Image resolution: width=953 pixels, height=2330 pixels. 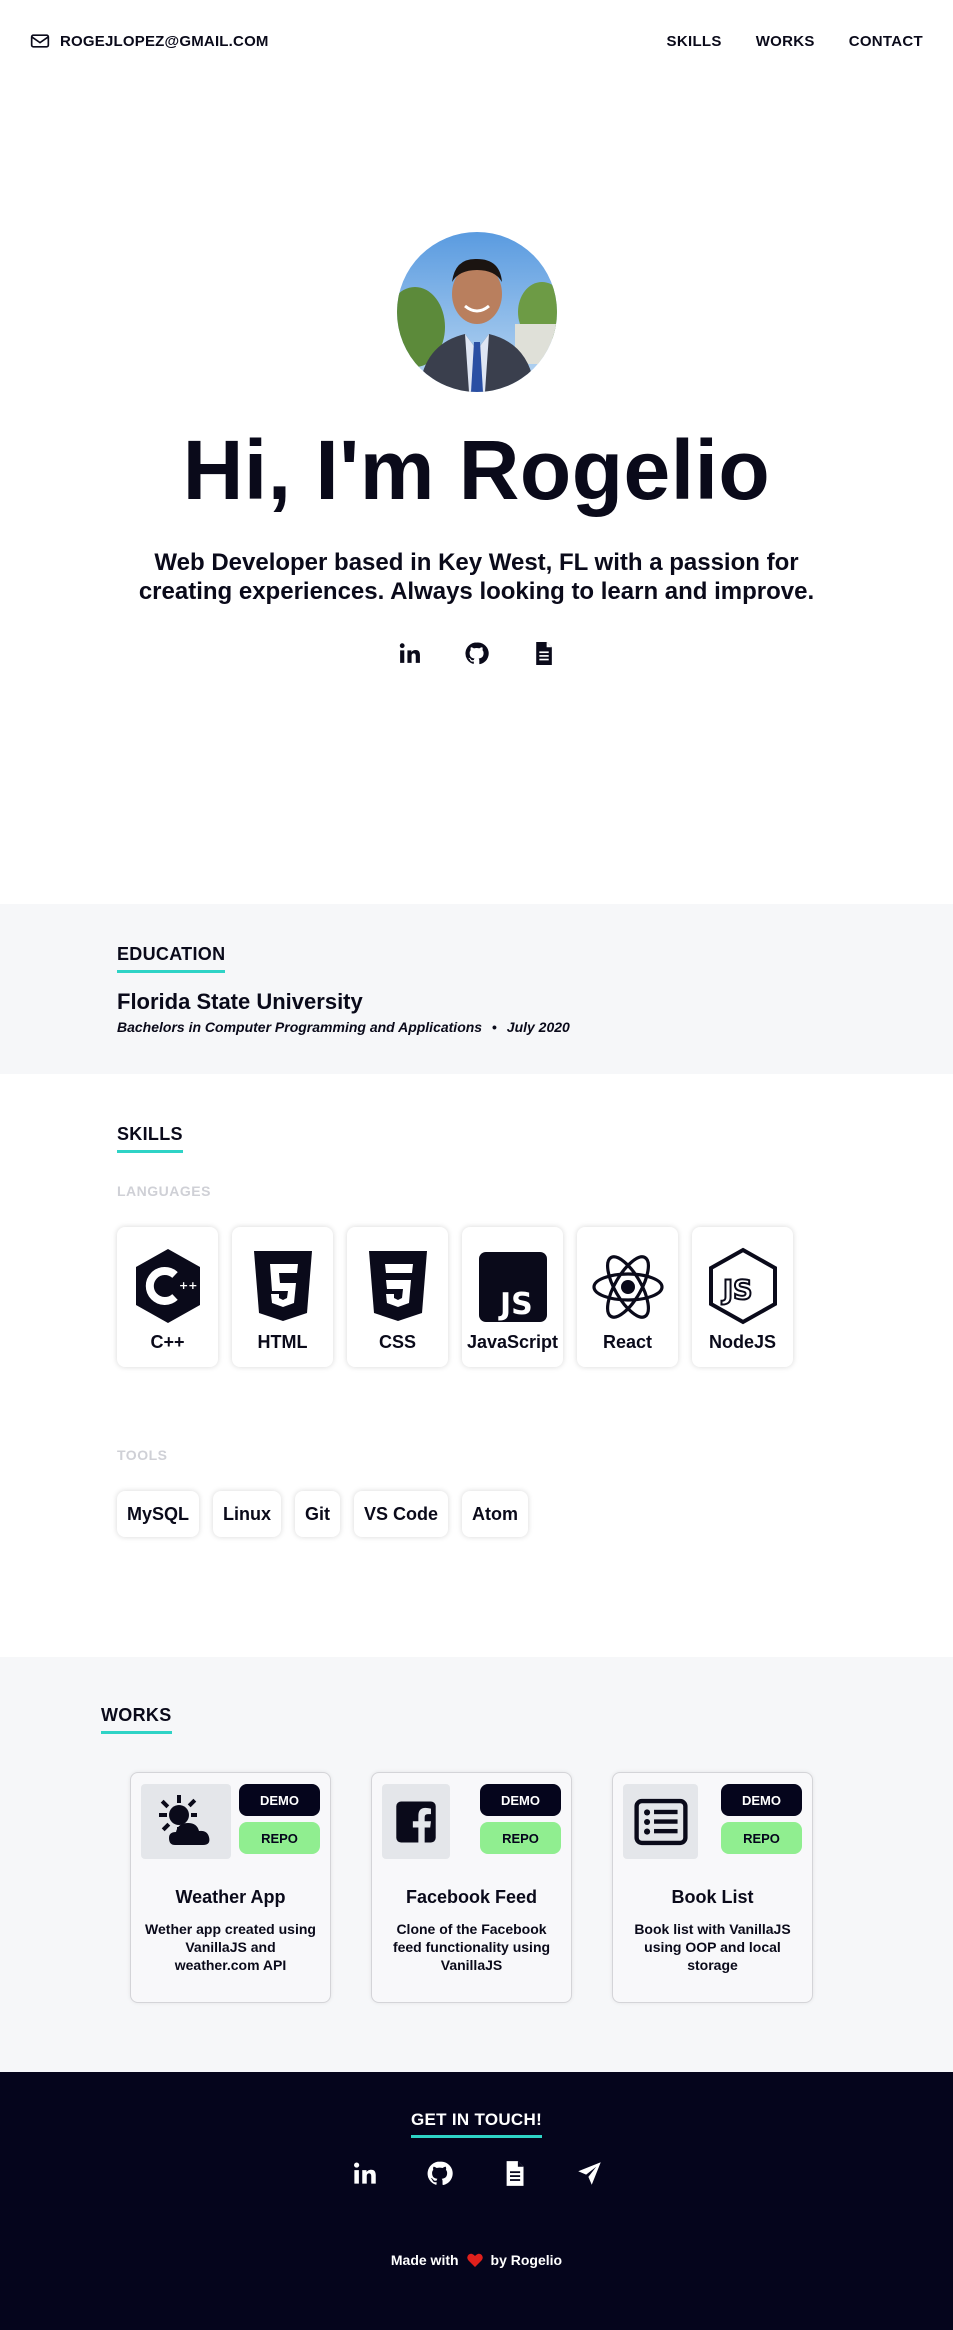 What do you see at coordinates (476, 312) in the screenshot?
I see `avatar` at bounding box center [476, 312].